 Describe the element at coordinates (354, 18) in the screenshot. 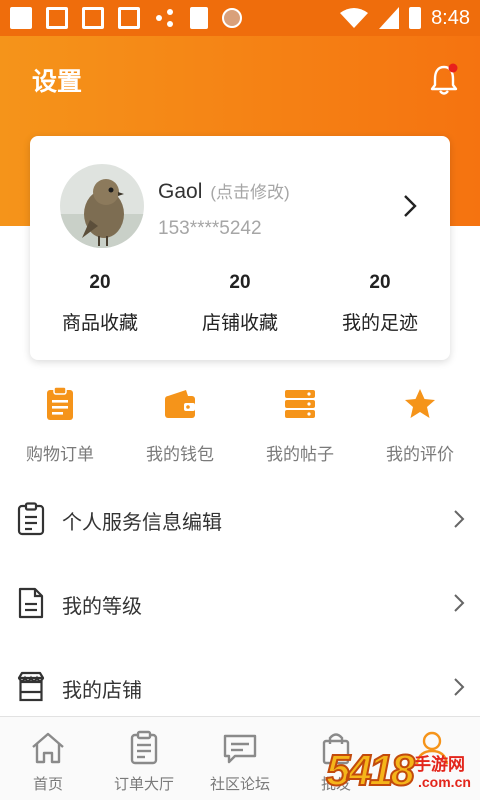

I see `wifi-icon` at that location.